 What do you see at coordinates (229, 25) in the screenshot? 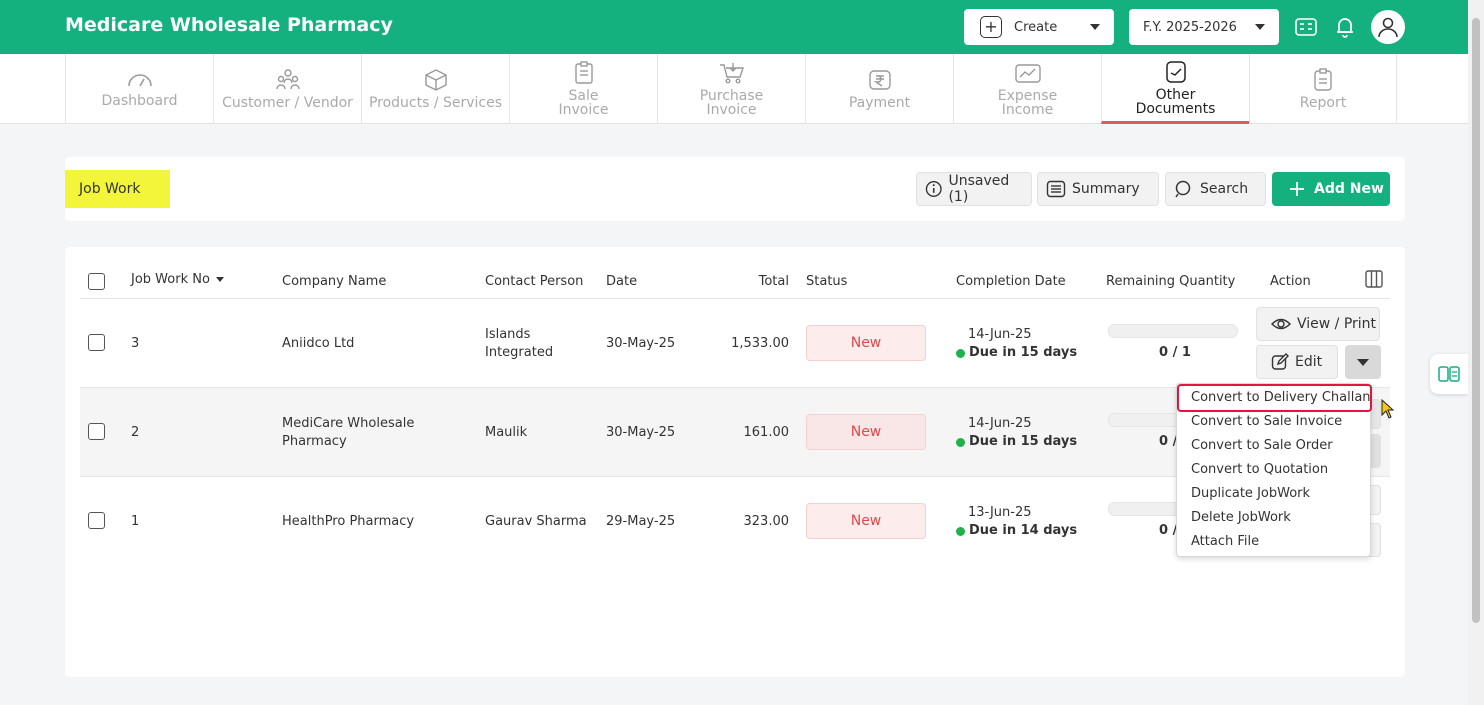
I see `app-title: Medicare Wholesale Pharmacy` at bounding box center [229, 25].